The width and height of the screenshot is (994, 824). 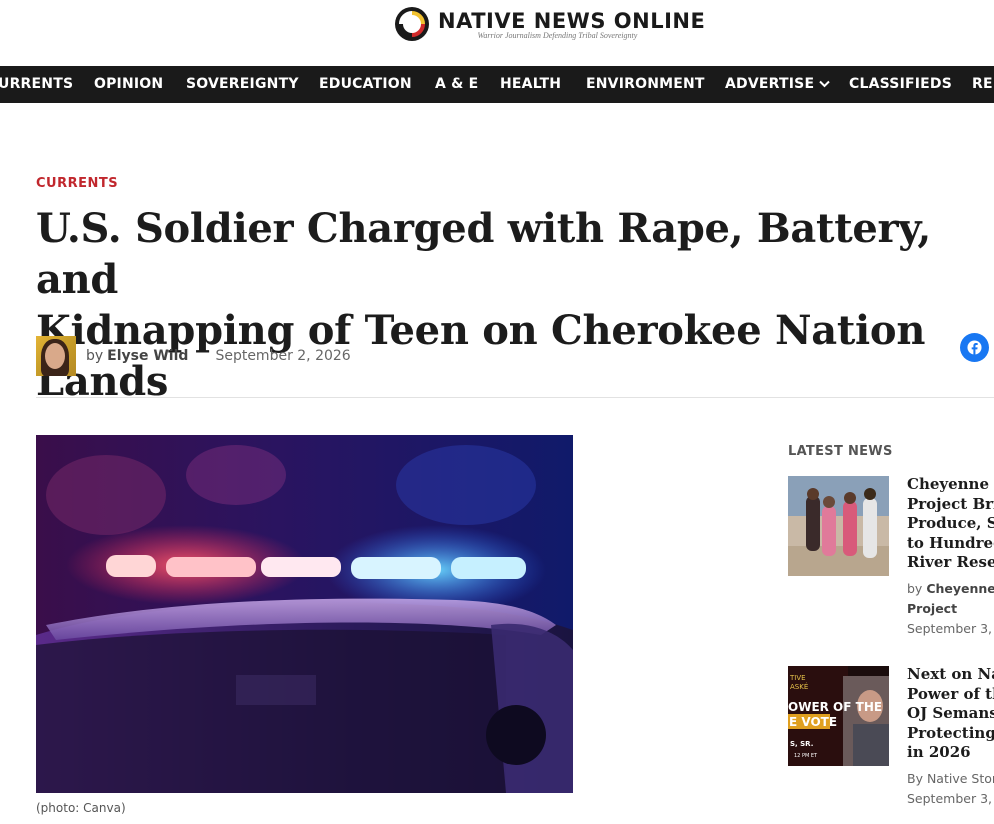 I want to click on nav-item-environment: ENVIRONMENT, so click(x=645, y=84).